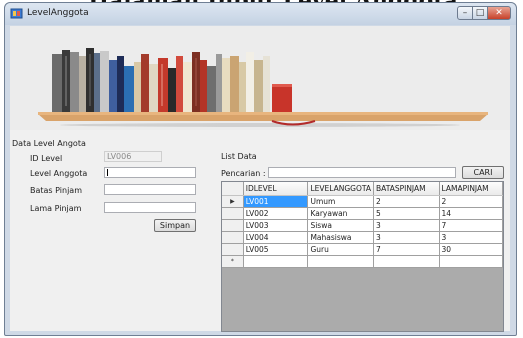 The width and height of the screenshot is (523, 338). I want to click on search-input, so click(362, 172).